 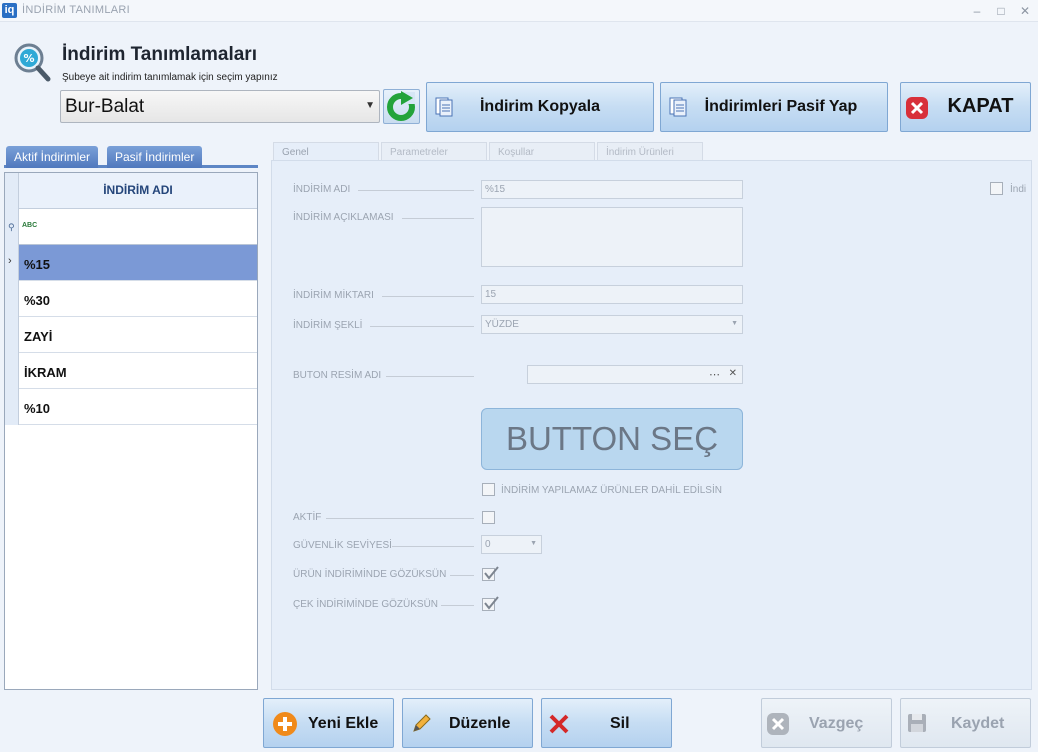 I want to click on delete-icon, so click(x=559, y=724).